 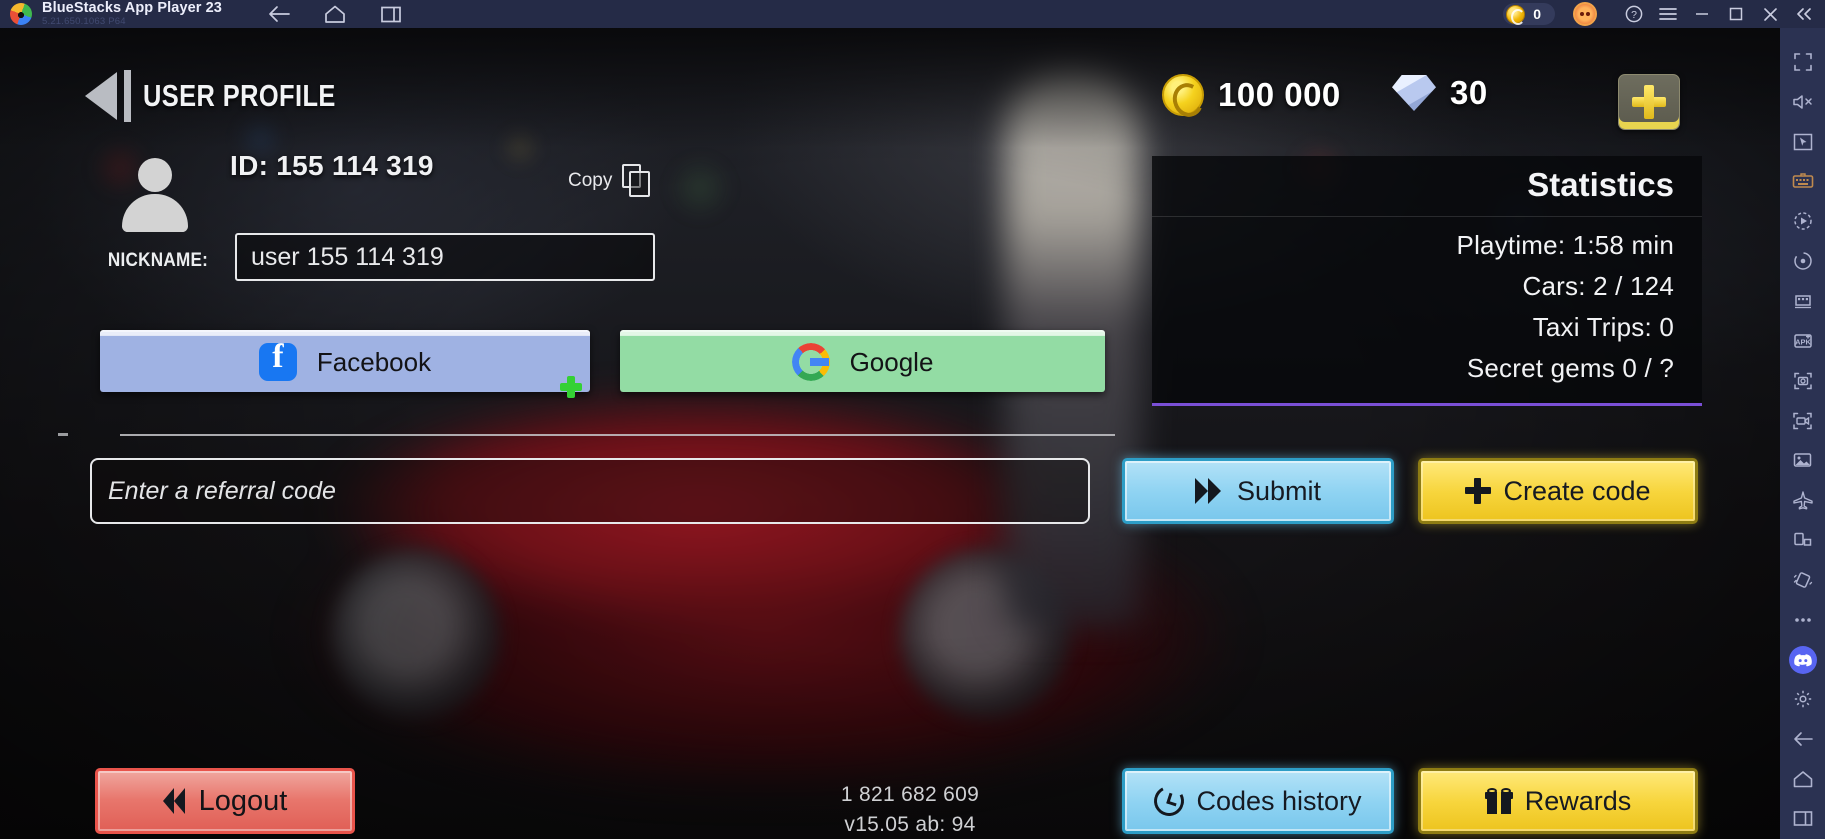 I want to click on double-chevron-right-icon, so click(x=1209, y=491).